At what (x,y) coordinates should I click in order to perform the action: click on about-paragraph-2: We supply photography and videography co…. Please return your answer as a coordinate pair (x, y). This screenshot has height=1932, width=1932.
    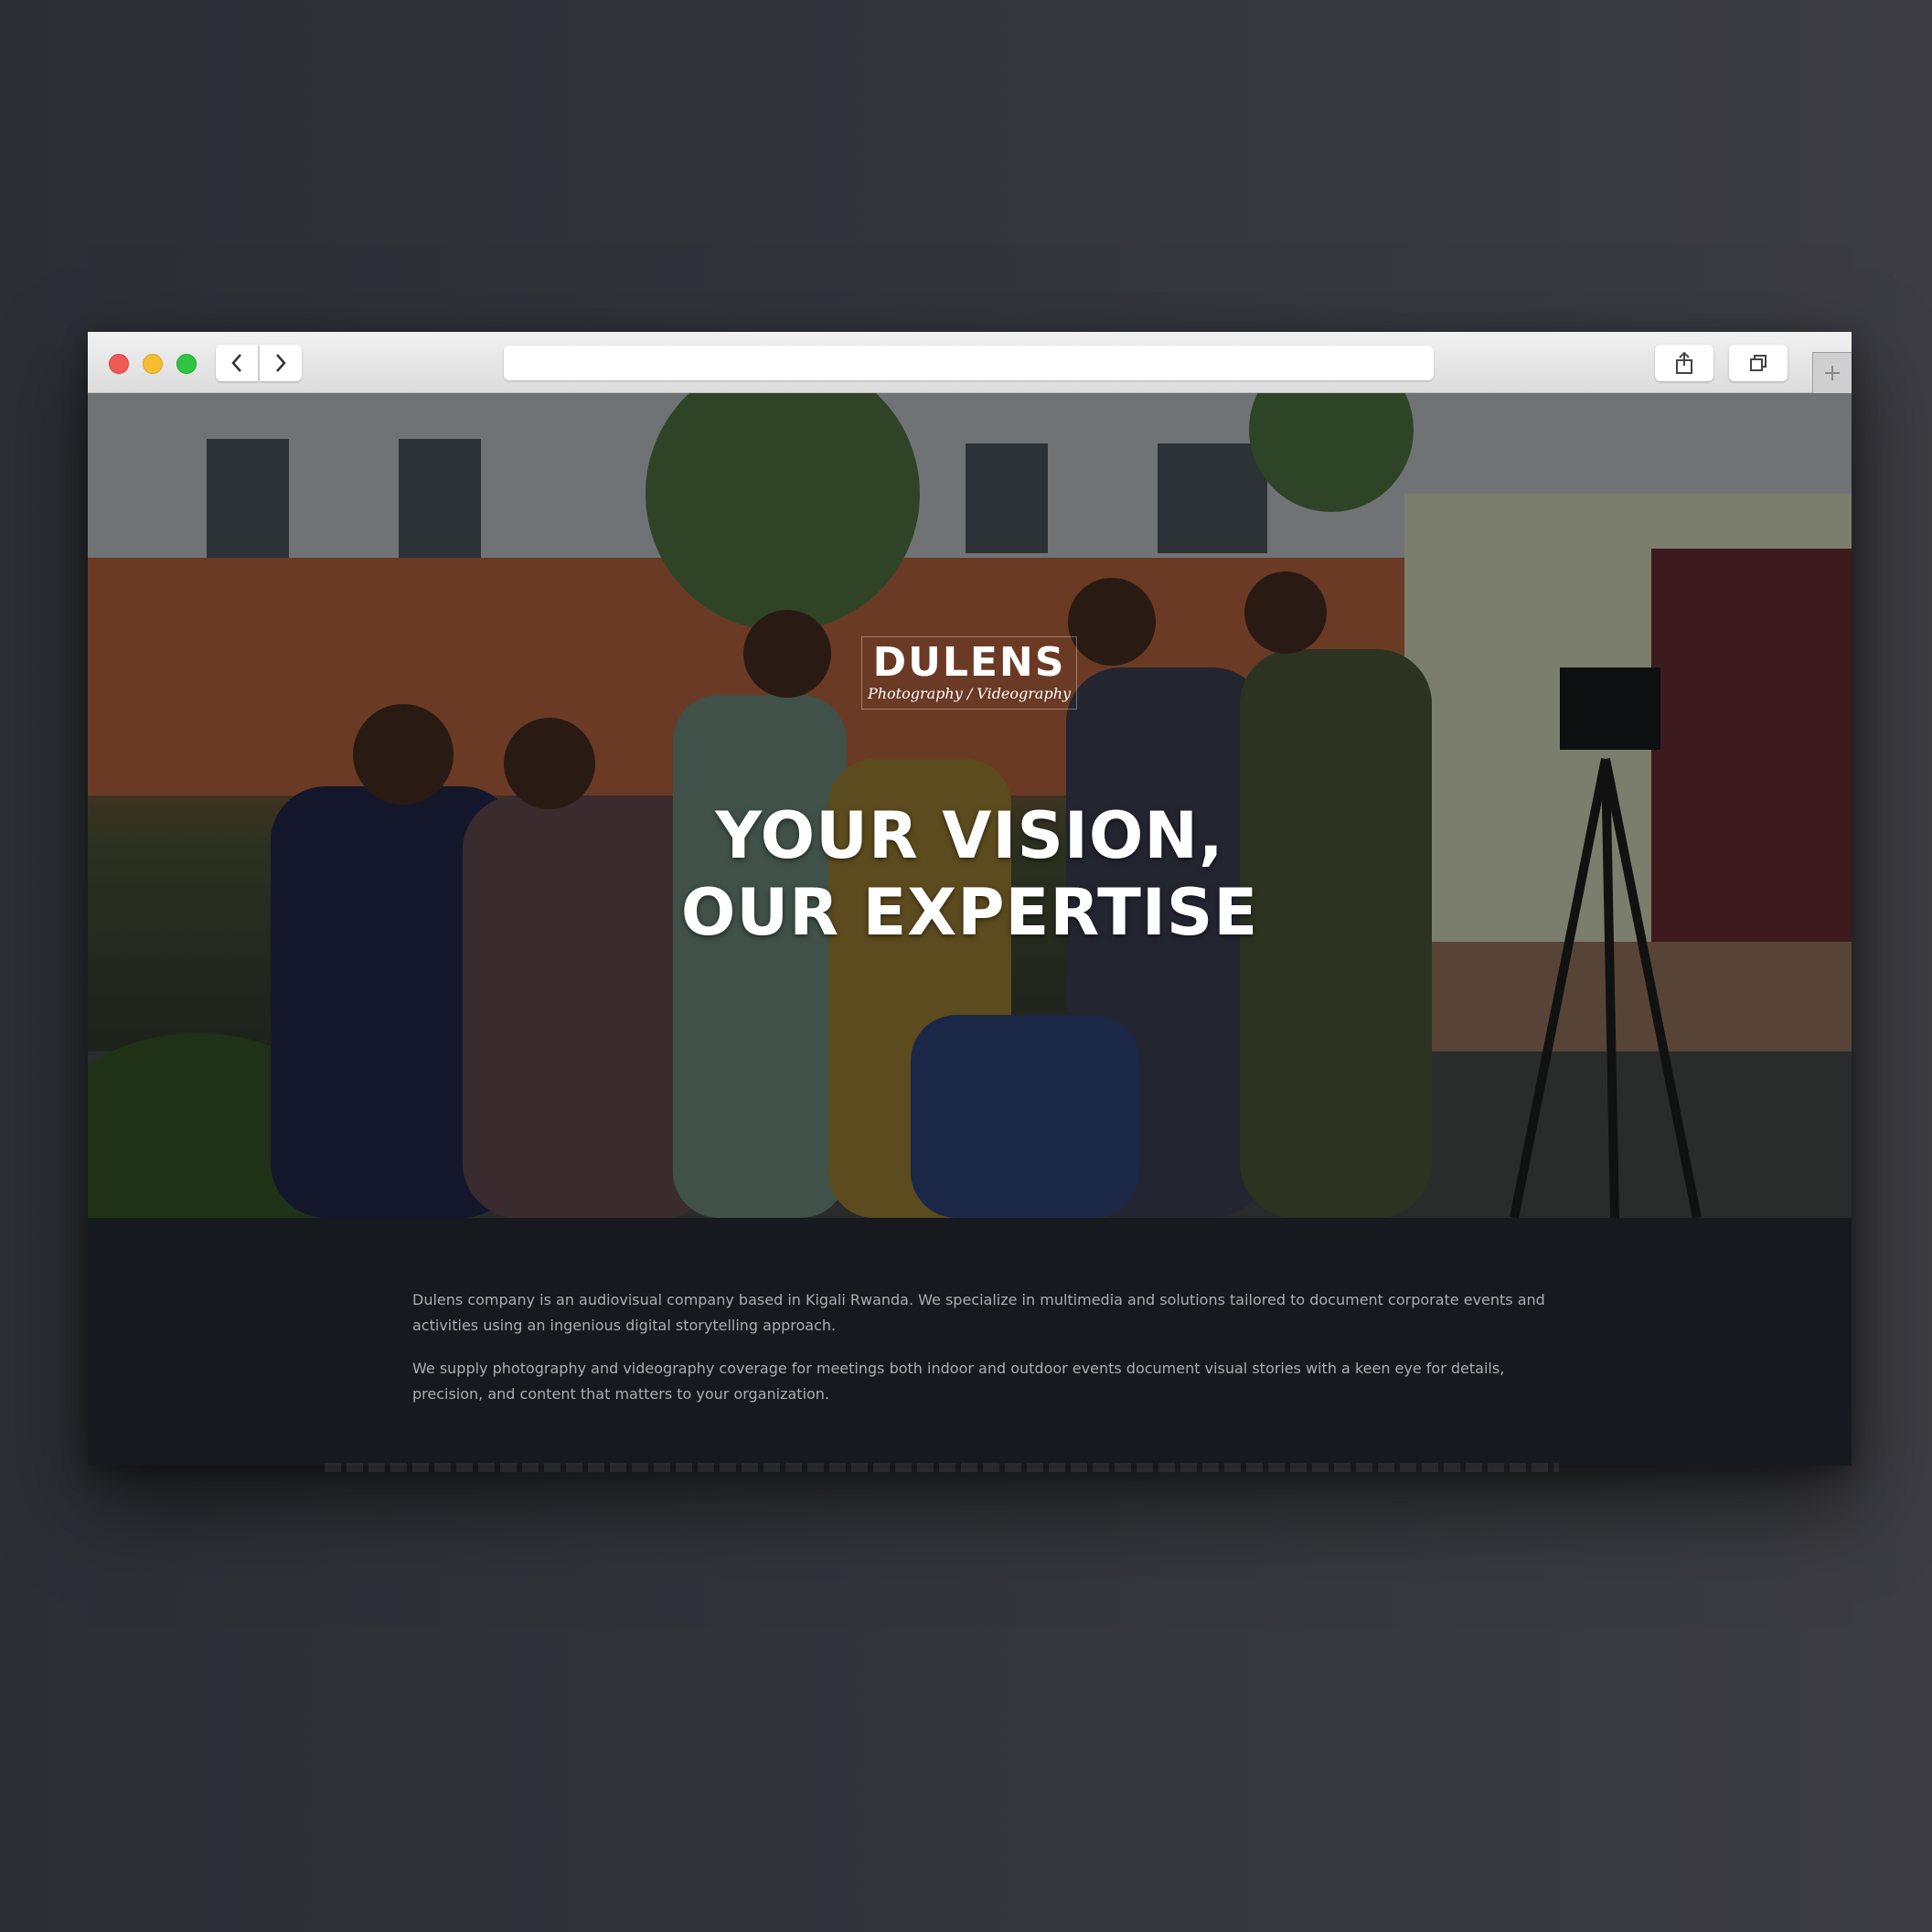
    Looking at the image, I should click on (958, 1381).